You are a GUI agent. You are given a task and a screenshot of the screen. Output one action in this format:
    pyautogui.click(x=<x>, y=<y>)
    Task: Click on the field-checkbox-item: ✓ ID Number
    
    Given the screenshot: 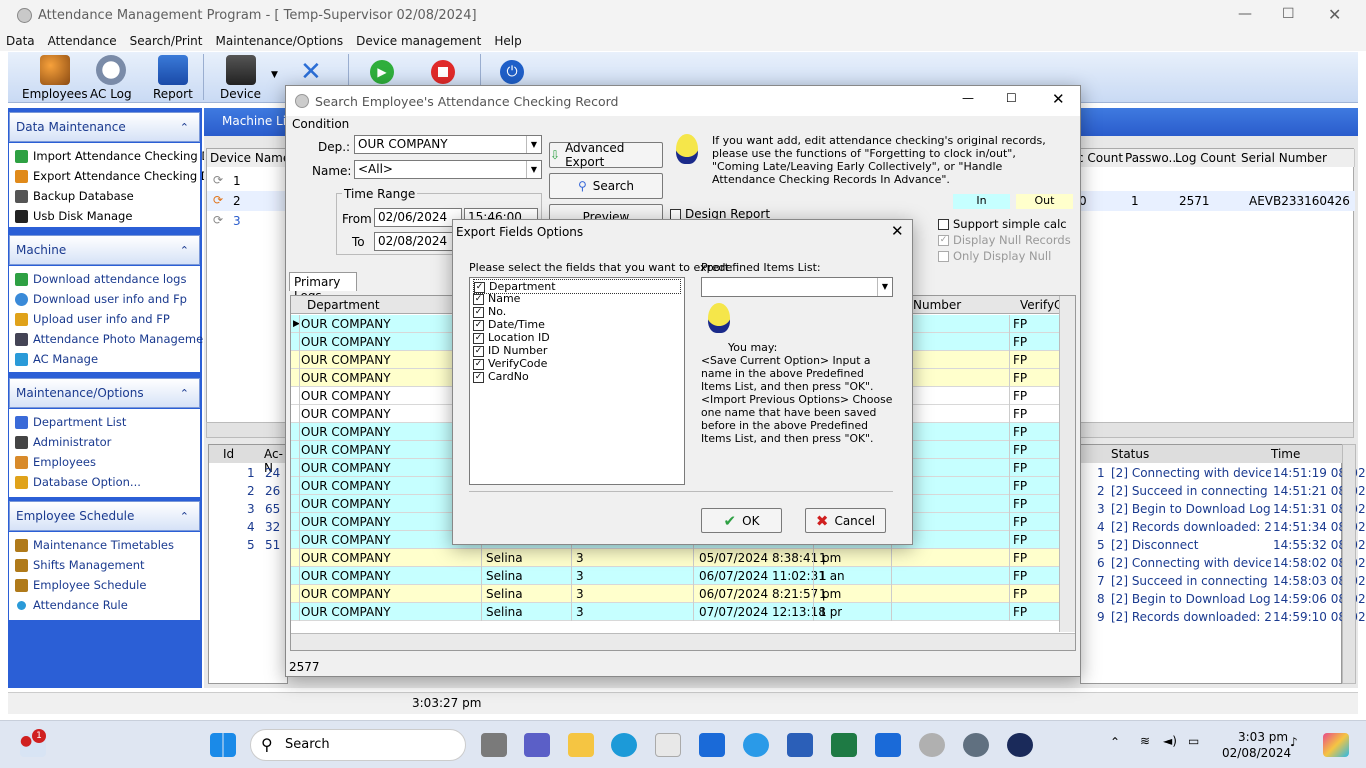 What is the action you would take?
    pyautogui.click(x=510, y=350)
    